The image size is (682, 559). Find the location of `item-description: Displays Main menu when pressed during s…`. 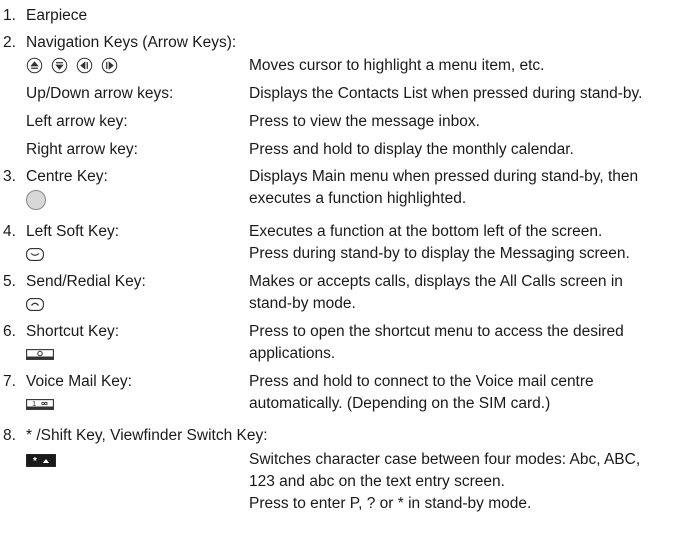

item-description: Displays Main menu when pressed during s… is located at coordinates (444, 176).